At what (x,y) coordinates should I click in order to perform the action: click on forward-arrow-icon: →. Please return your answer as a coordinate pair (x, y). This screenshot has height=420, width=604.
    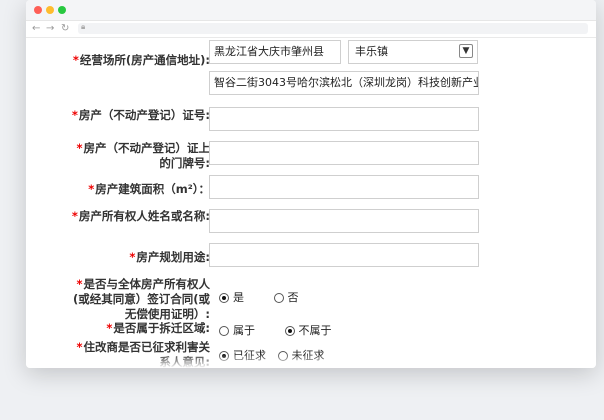
    Looking at the image, I should click on (50, 29).